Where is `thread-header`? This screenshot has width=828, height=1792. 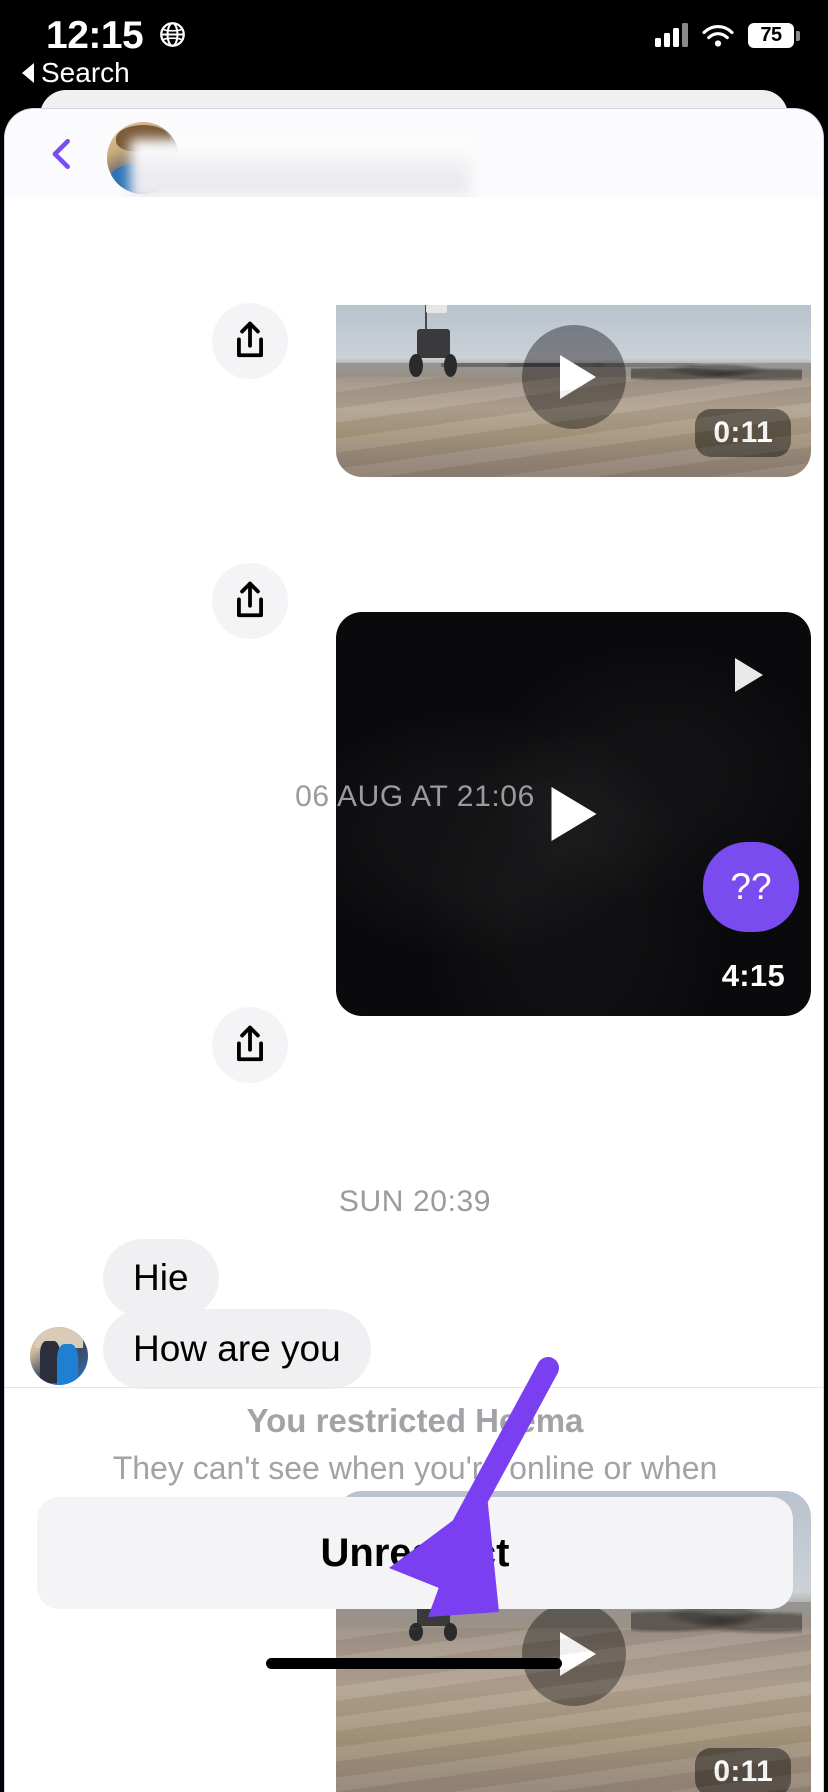 thread-header is located at coordinates (414, 155).